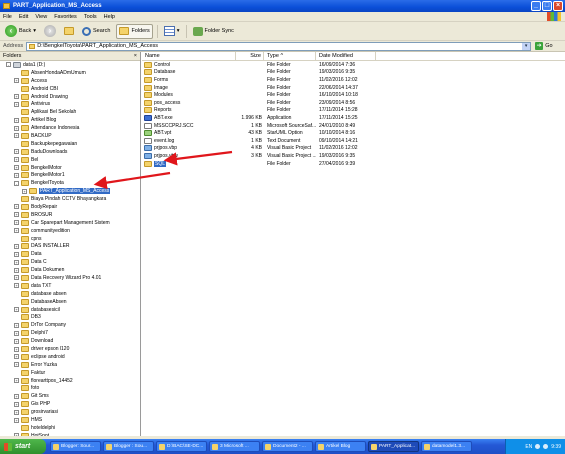 The height and width of the screenshot is (454, 565). I want to click on folder-tree-item: + florearttpos_14452, so click(70, 381).